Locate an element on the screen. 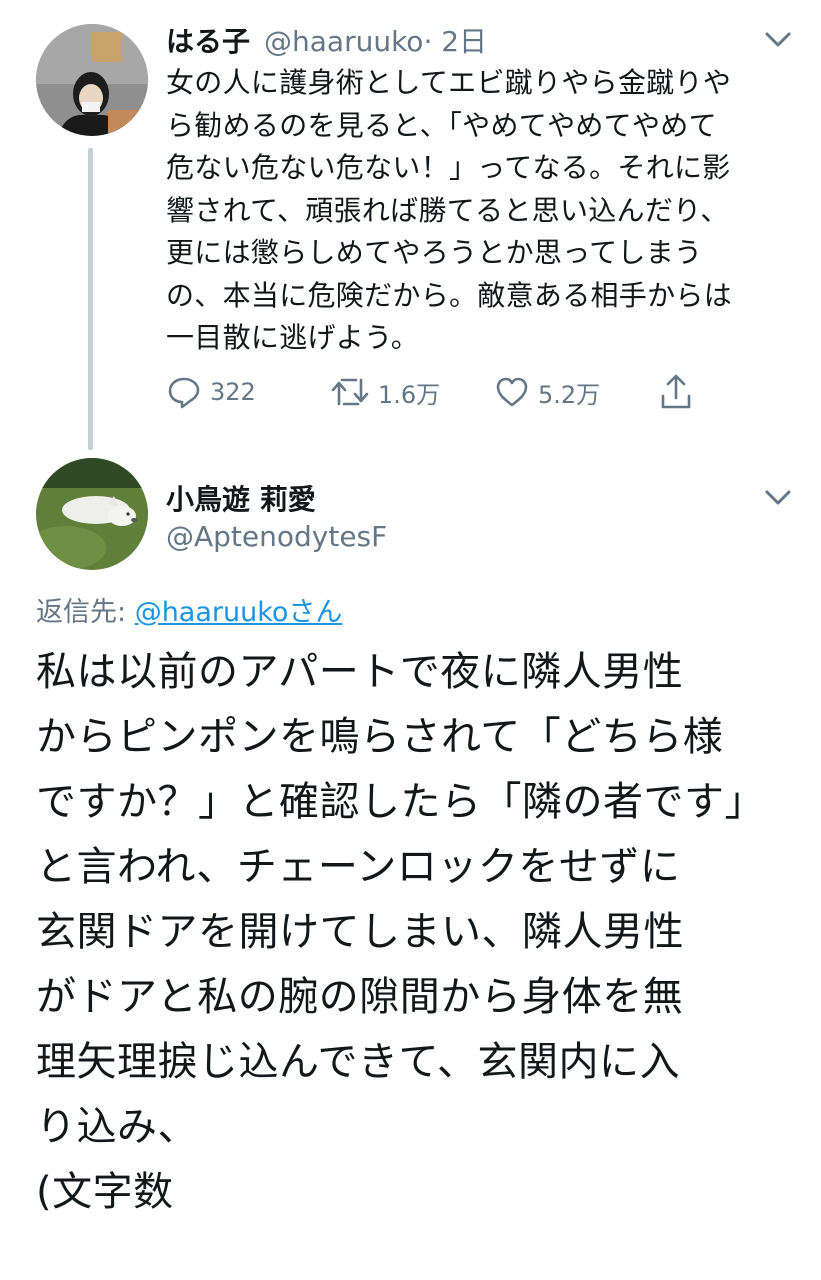 This screenshot has height=1280, width=821. thread-connector is located at coordinates (90, 299).